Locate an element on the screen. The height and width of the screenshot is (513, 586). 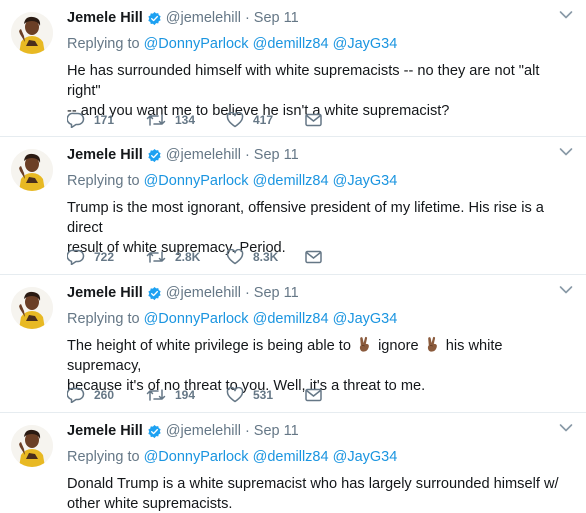
like-count: 8.3K is located at coordinates (266, 257).